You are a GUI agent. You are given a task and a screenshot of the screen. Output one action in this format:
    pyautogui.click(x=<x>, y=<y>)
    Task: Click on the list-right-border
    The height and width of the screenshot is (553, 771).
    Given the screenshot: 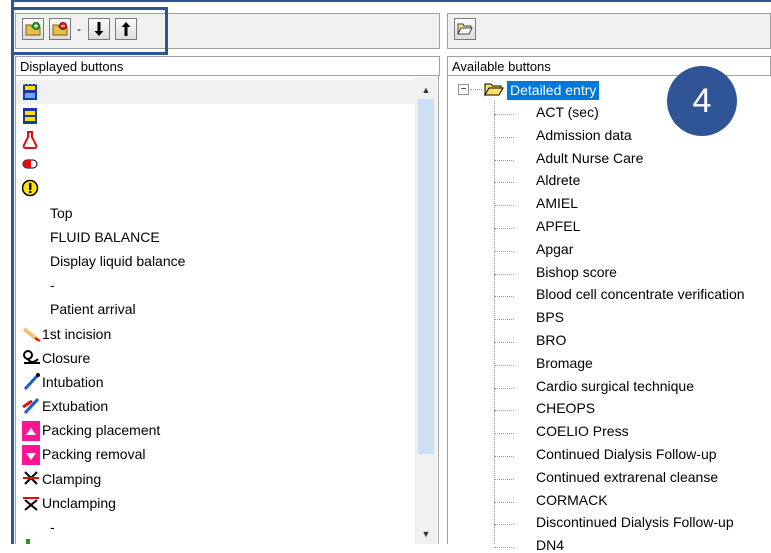 What is the action you would take?
    pyautogui.click(x=438, y=310)
    